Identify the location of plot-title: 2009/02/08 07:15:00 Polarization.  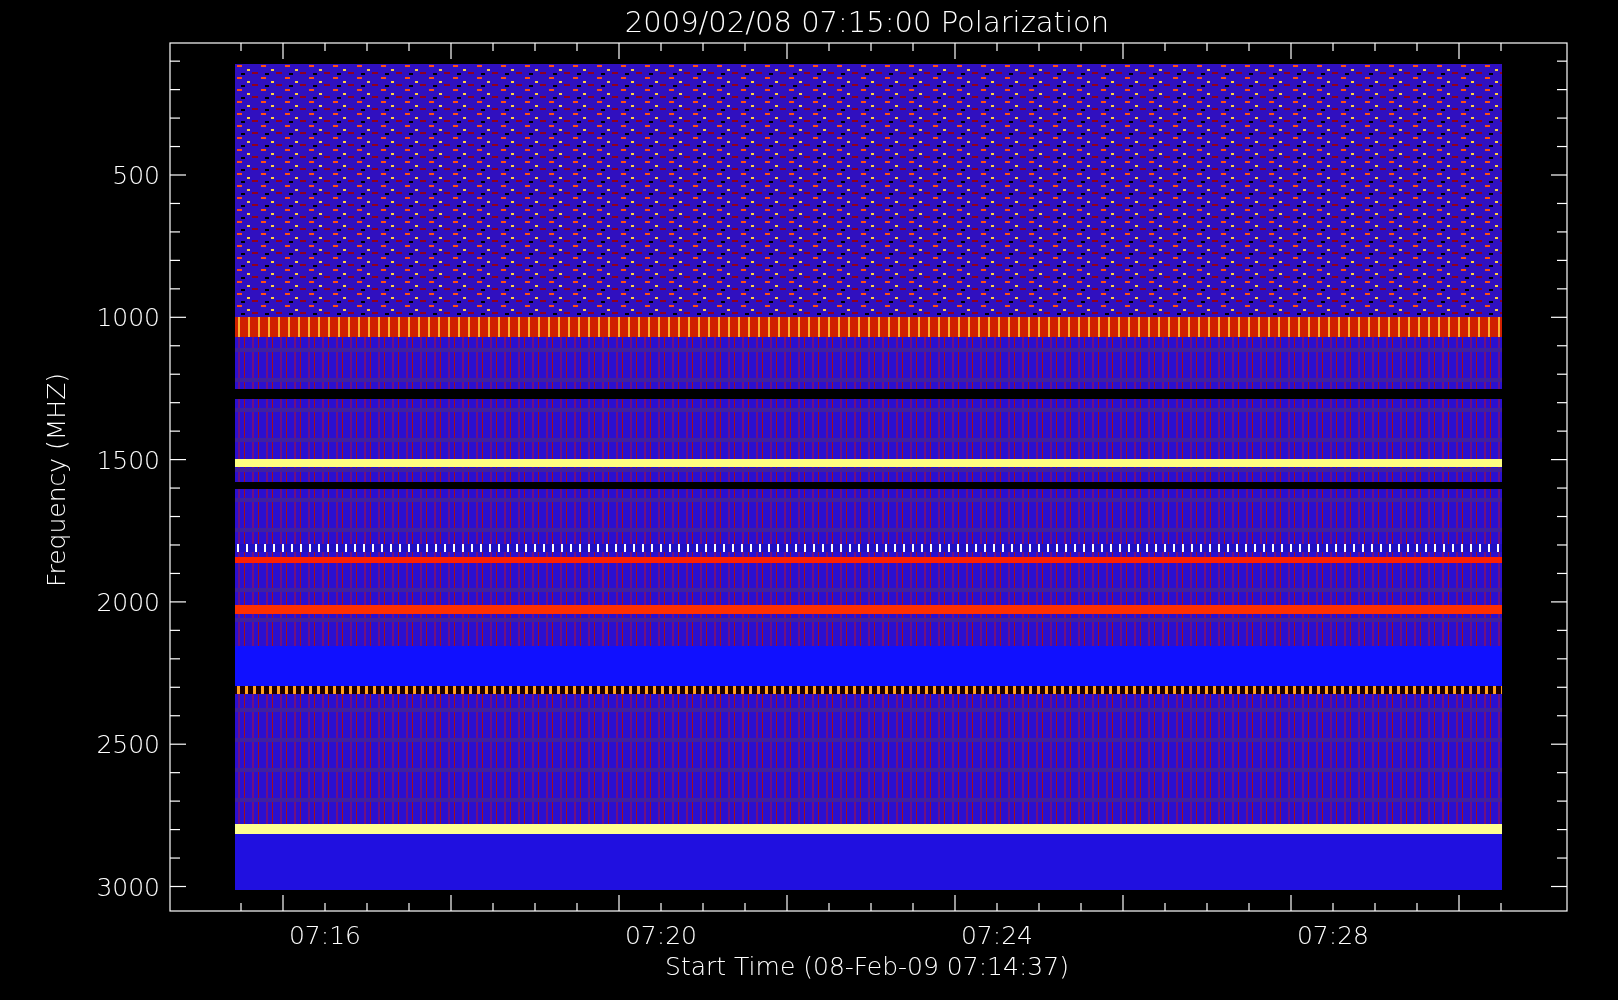
(867, 22).